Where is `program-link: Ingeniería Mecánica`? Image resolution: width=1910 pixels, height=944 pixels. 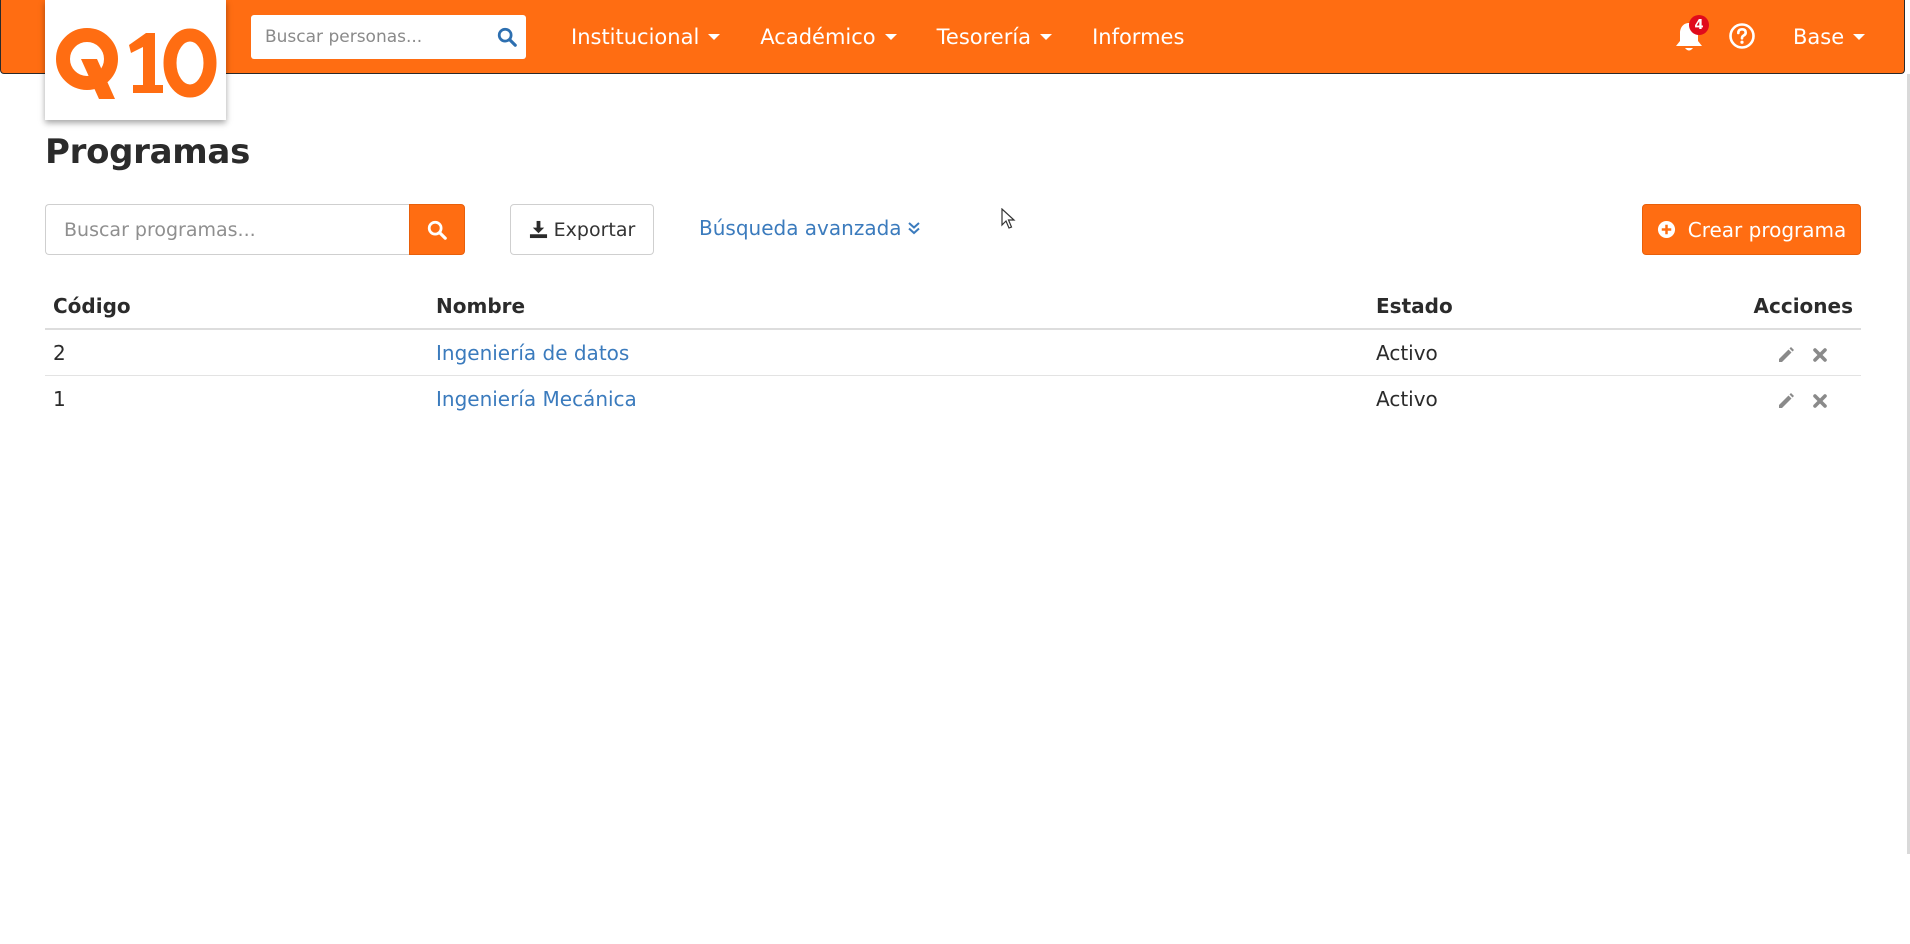
program-link: Ingeniería Mecánica is located at coordinates (536, 399).